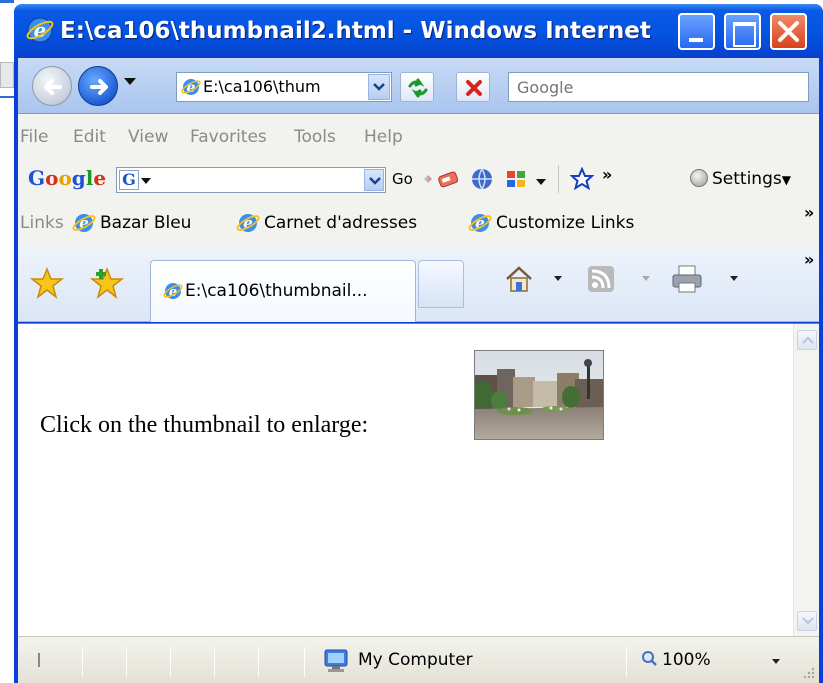 The image size is (823, 683). Describe the element at coordinates (734, 278) in the screenshot. I see `print-dropdown` at that location.